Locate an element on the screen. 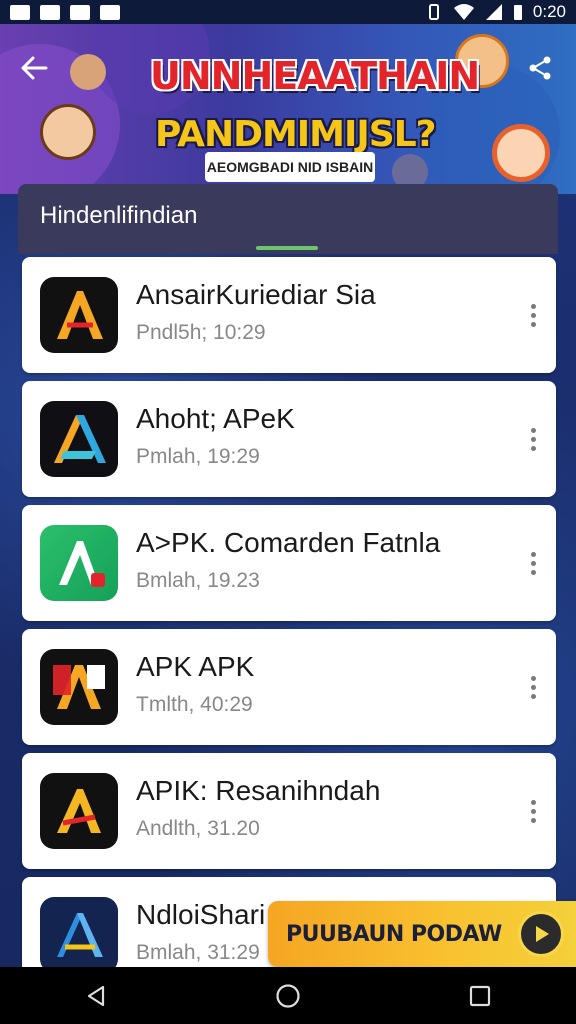 The width and height of the screenshot is (576, 1024). banner-subtitle: AEOMGBADI NID ISBAIN is located at coordinates (290, 167).